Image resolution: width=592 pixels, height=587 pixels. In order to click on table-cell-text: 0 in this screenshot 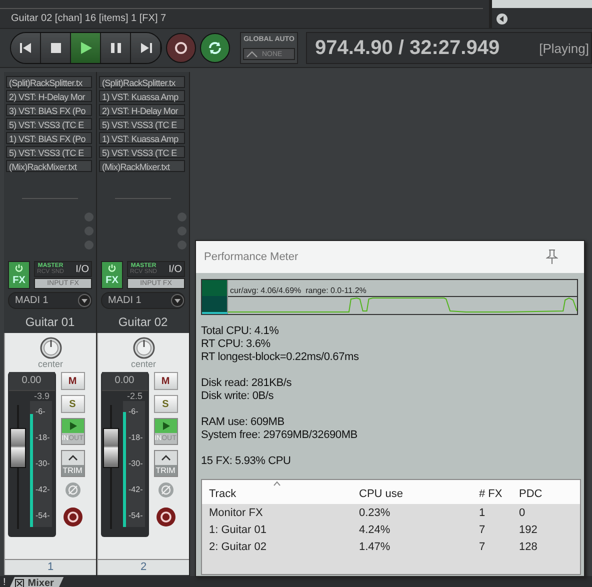, I will do `click(522, 512)`.